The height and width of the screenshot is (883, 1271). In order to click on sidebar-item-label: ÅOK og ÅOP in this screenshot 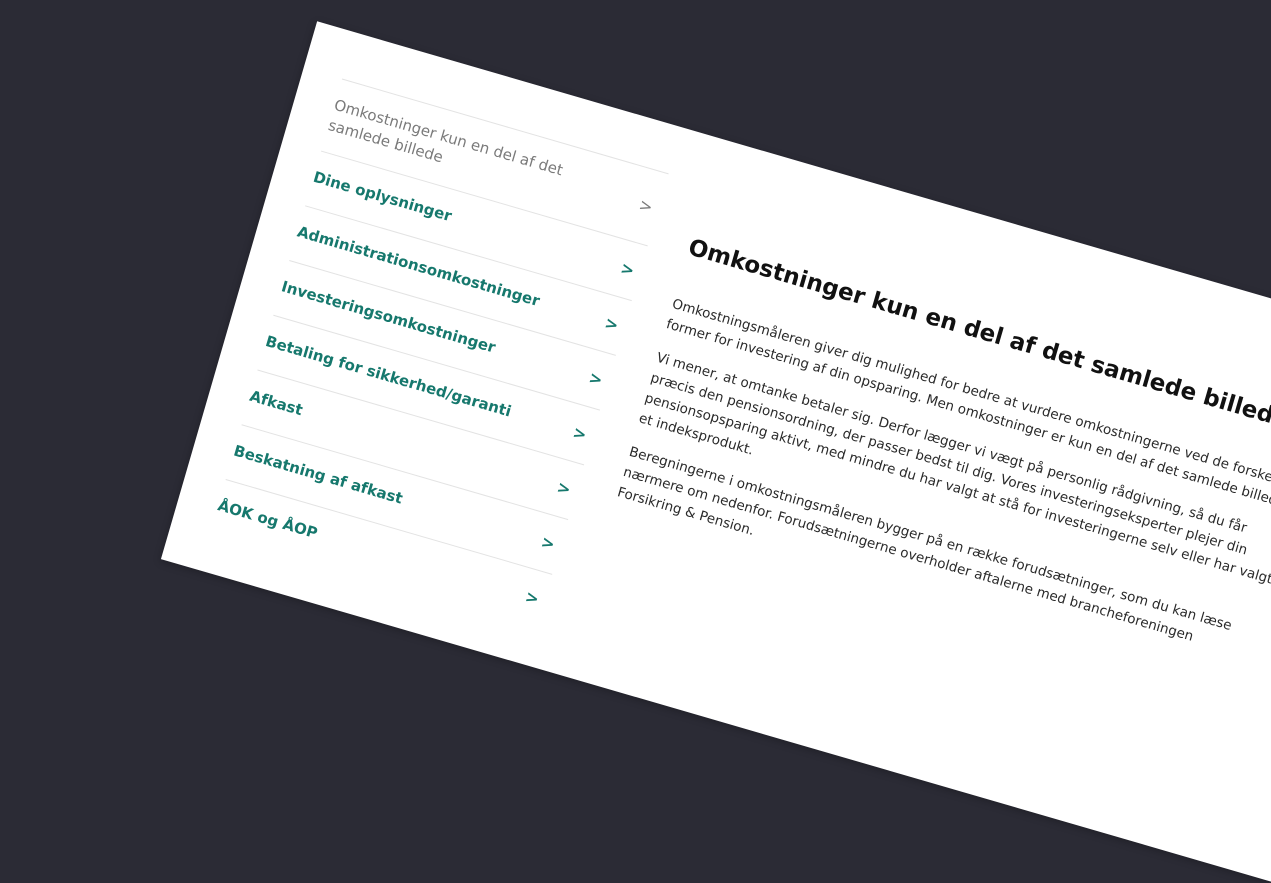, I will do `click(267, 519)`.